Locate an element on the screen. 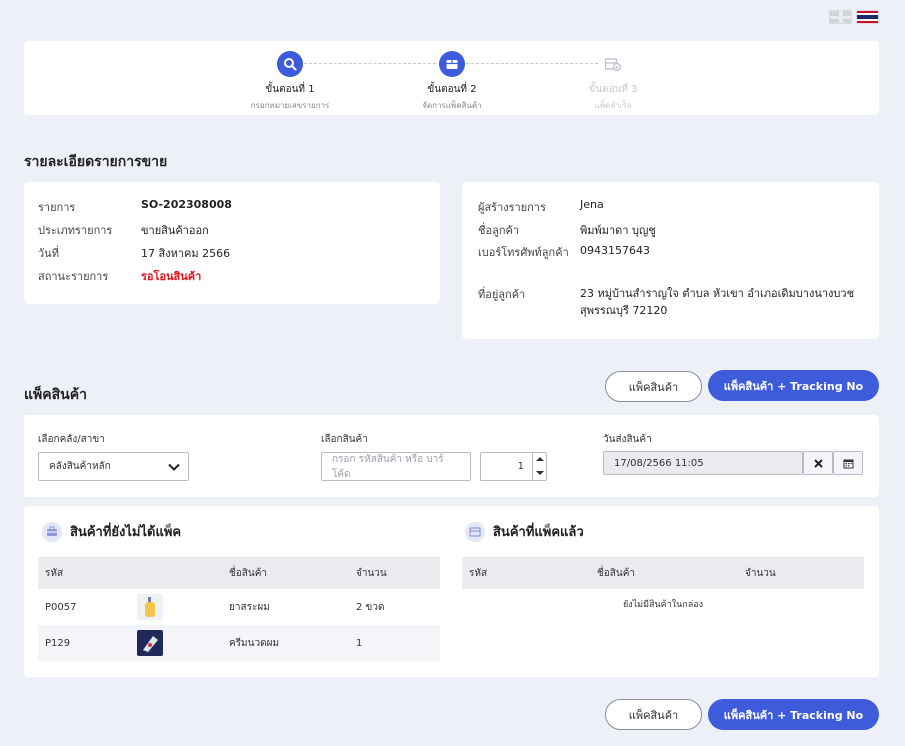 The image size is (905, 746). packed-table-header: รหัส ชื่อสินค้า จำนวน is located at coordinates (663, 573).